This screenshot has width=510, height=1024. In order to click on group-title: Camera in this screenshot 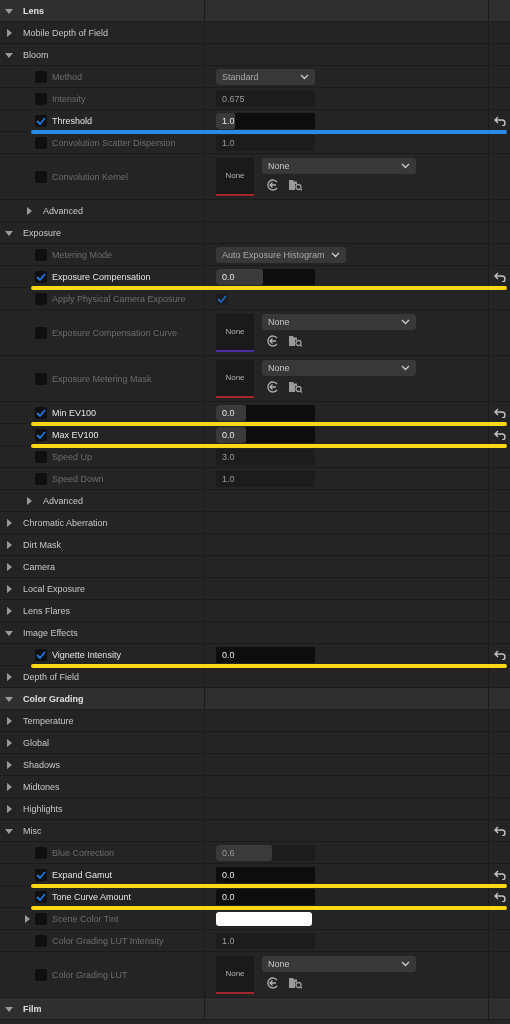, I will do `click(39, 566)`.